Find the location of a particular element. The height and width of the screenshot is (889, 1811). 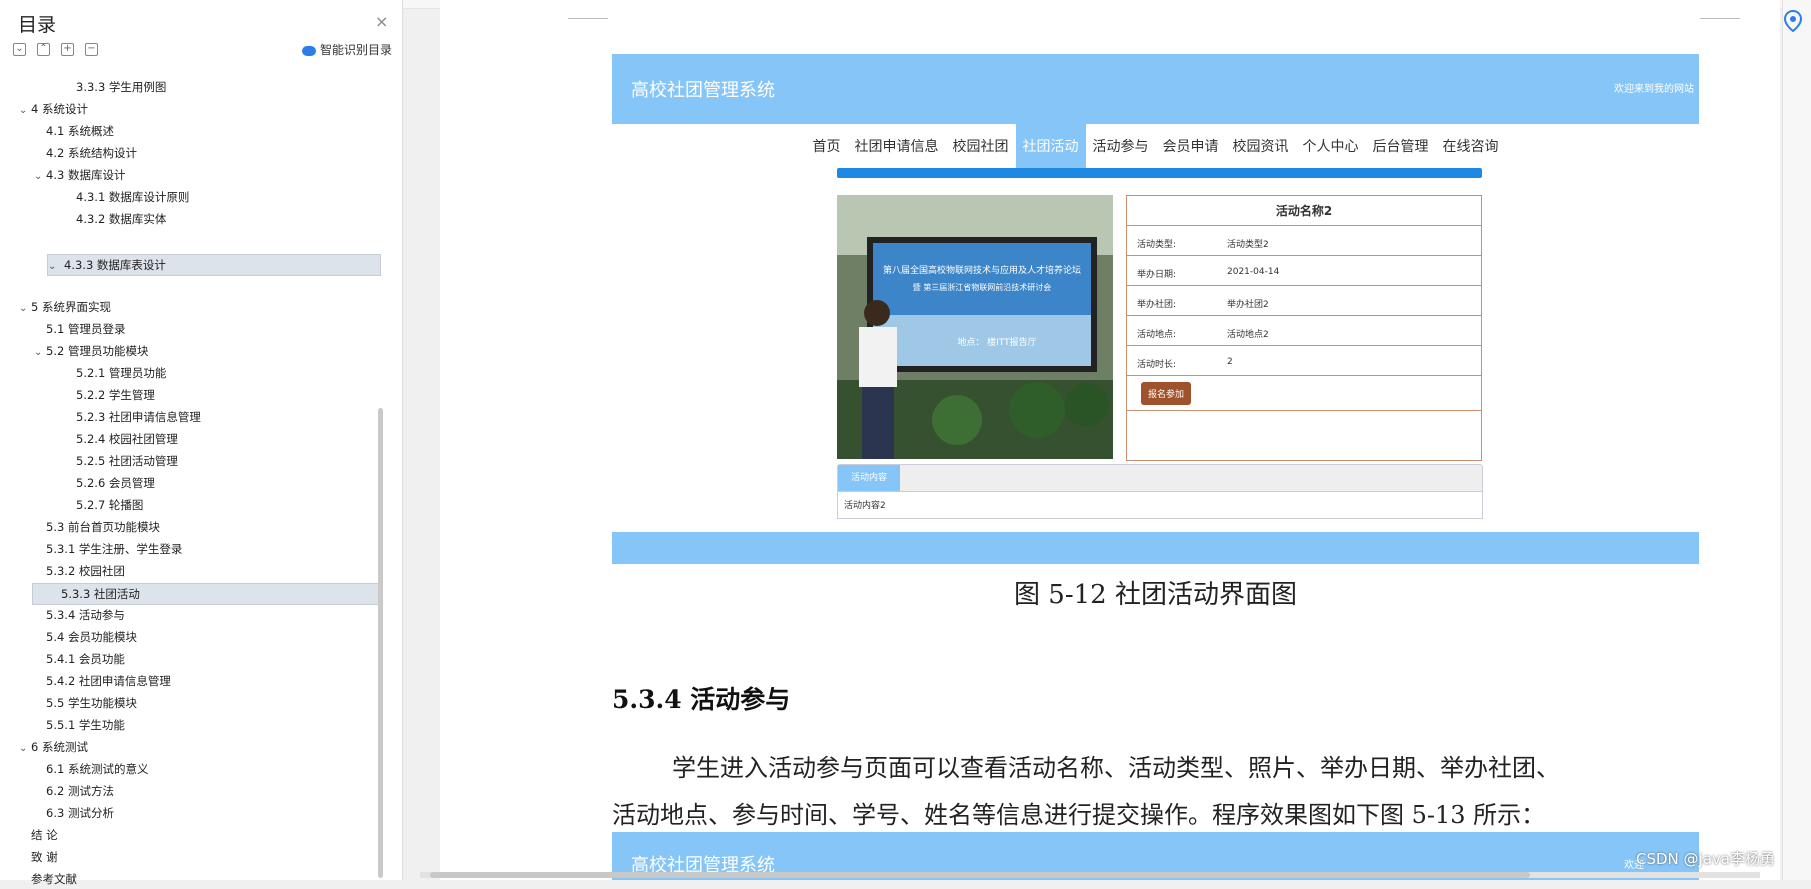

toc-item: 4.1 系统概述 is located at coordinates (74, 131).